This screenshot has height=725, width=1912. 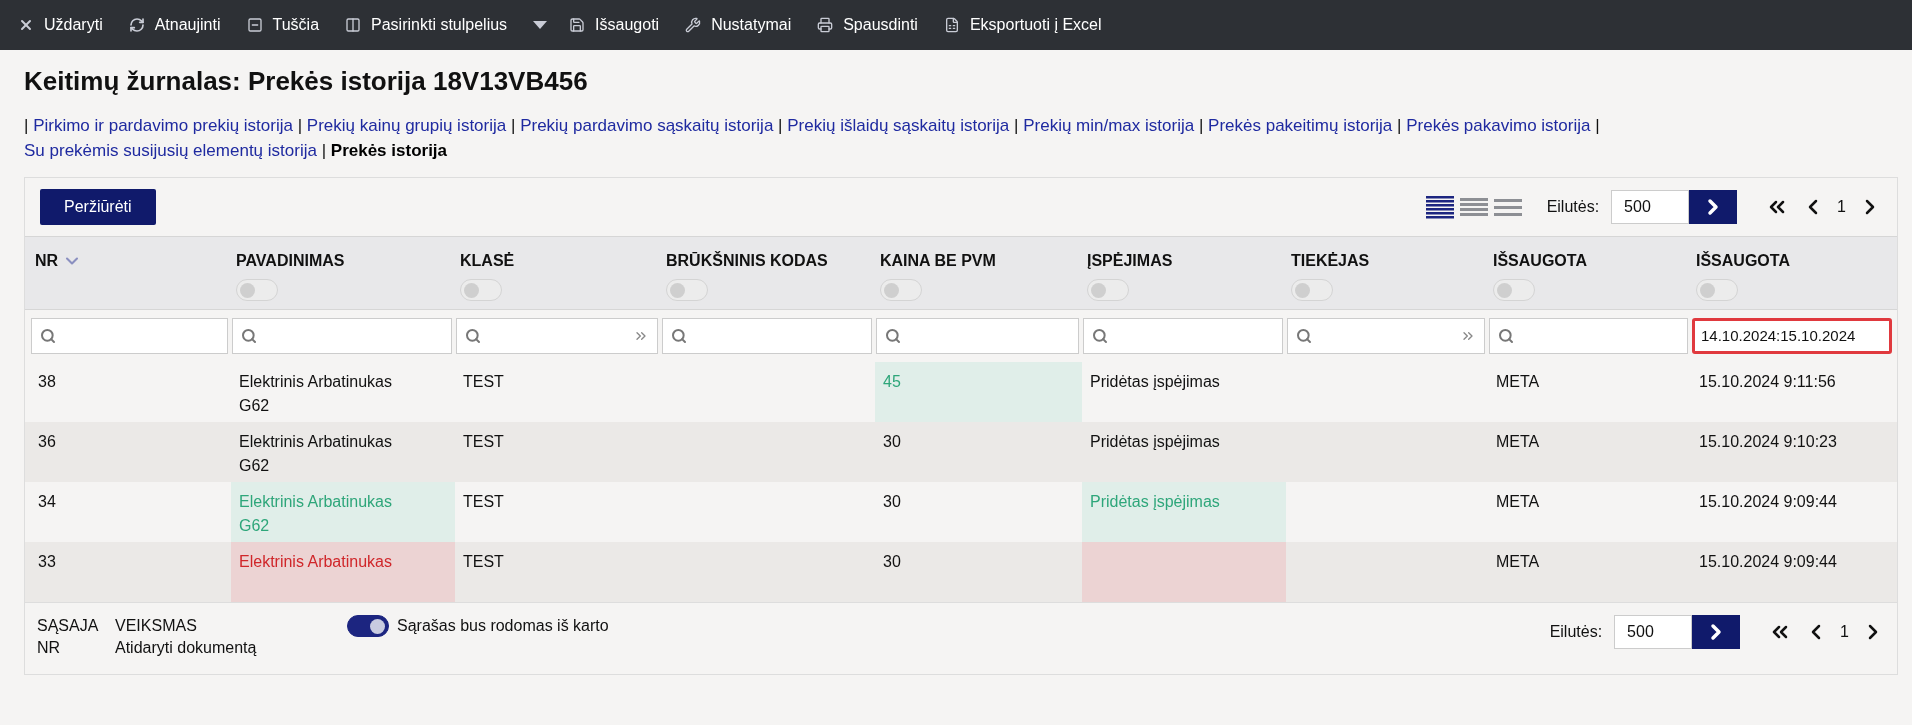 I want to click on column-header: PAVADINIMAS, so click(x=290, y=261).